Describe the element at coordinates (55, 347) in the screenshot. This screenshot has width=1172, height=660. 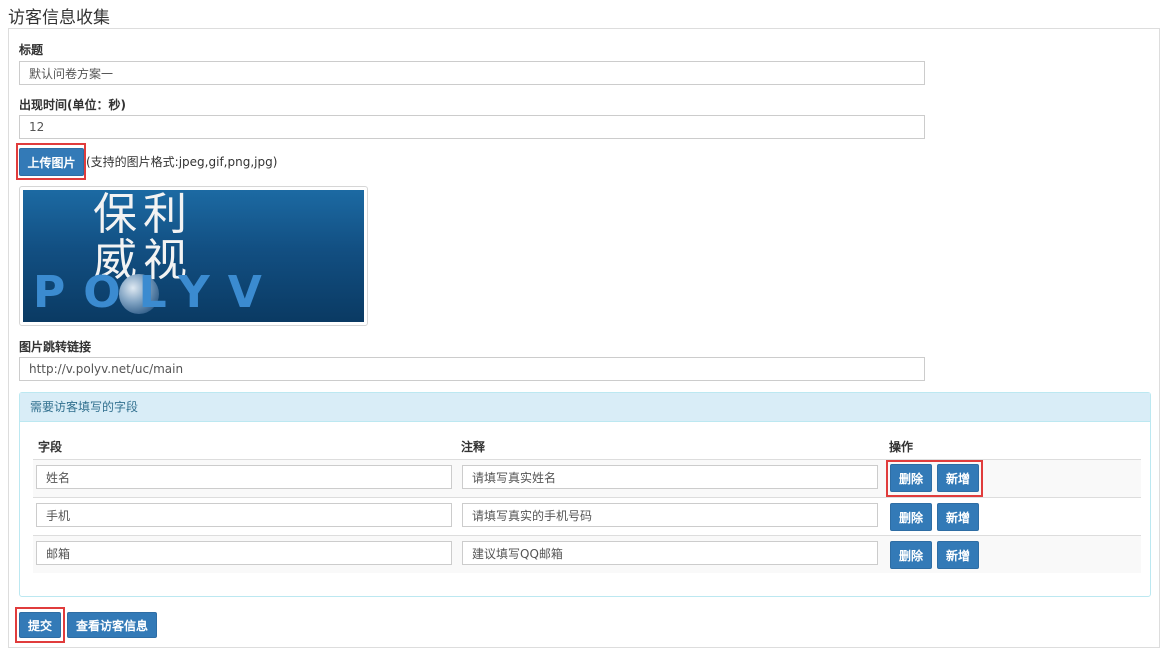
I see `link-label: 图片跳转链接` at that location.